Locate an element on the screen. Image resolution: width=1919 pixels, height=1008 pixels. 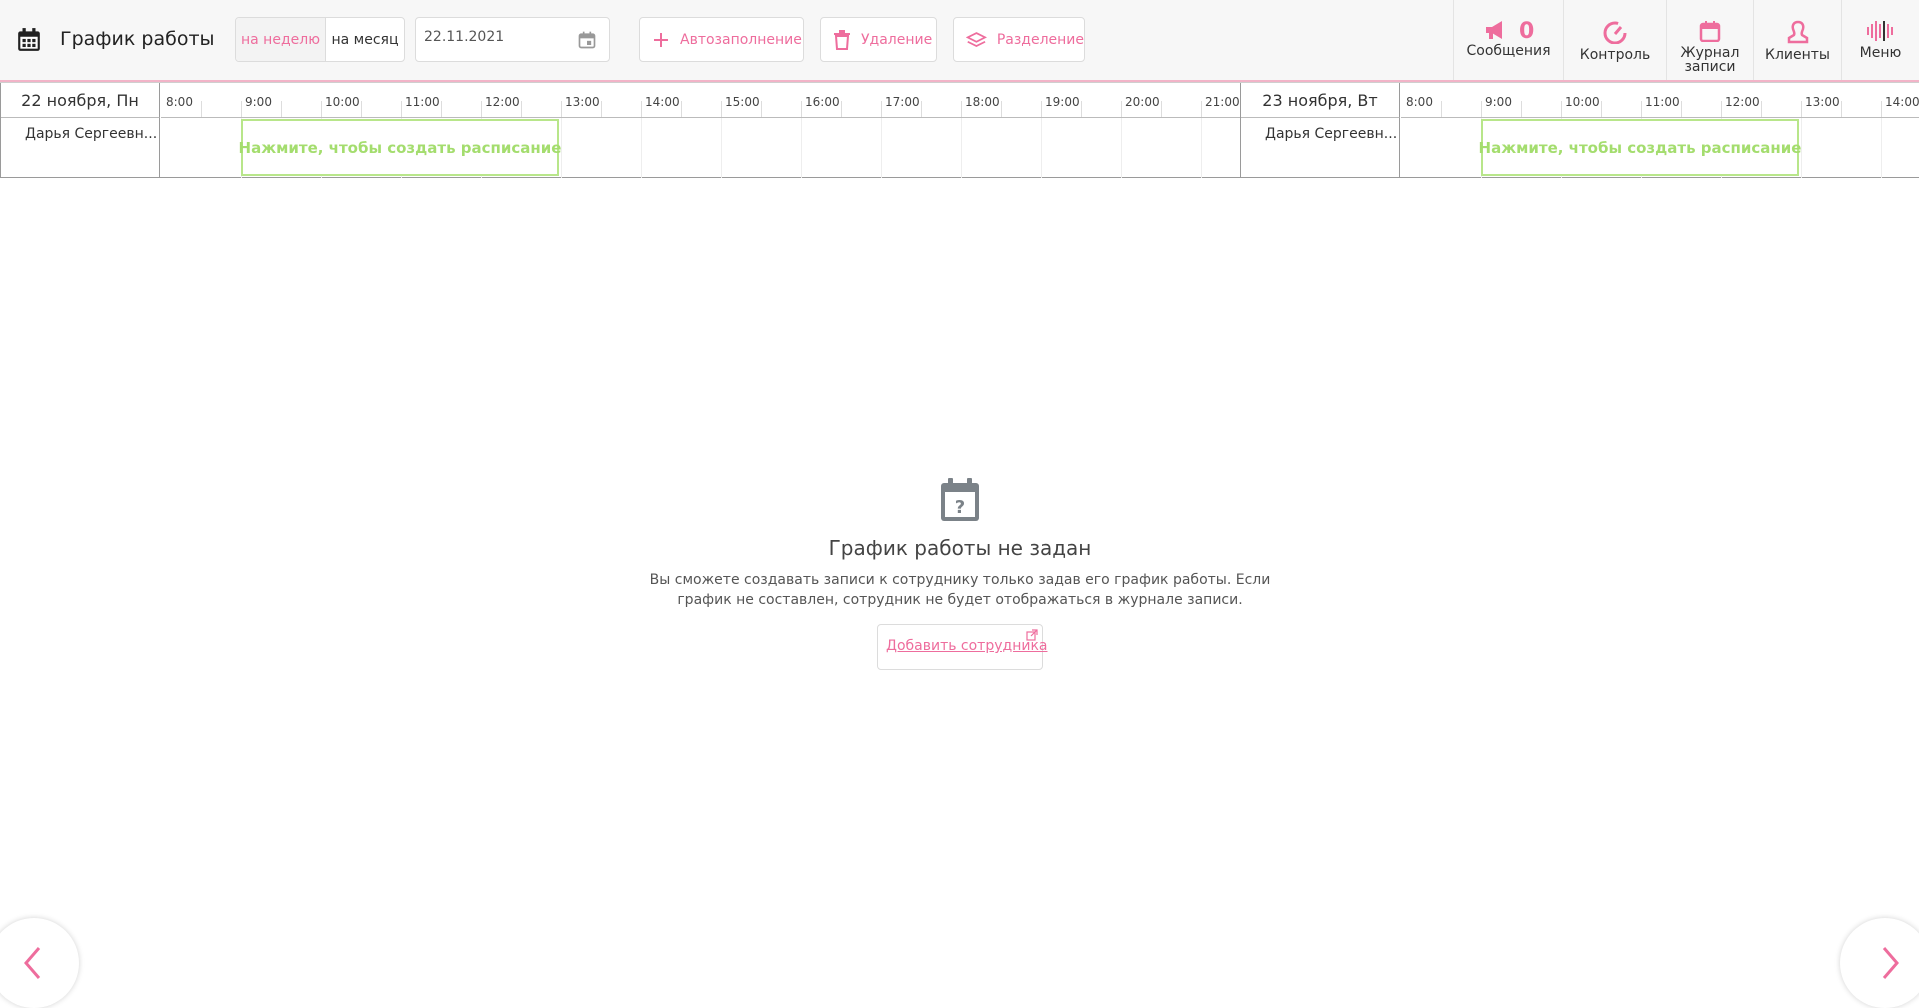
page-title: График работы is located at coordinates (137, 39).